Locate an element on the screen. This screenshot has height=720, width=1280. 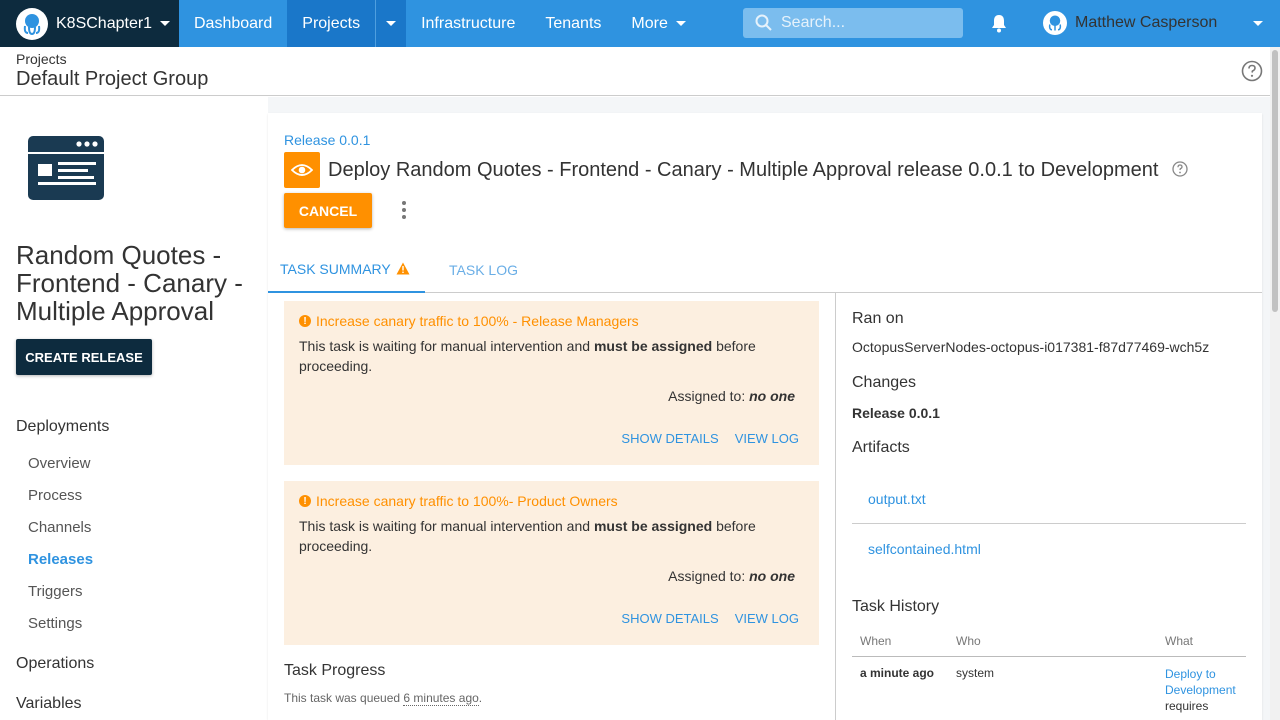
user-name: Matthew Casperson is located at coordinates (1146, 22).